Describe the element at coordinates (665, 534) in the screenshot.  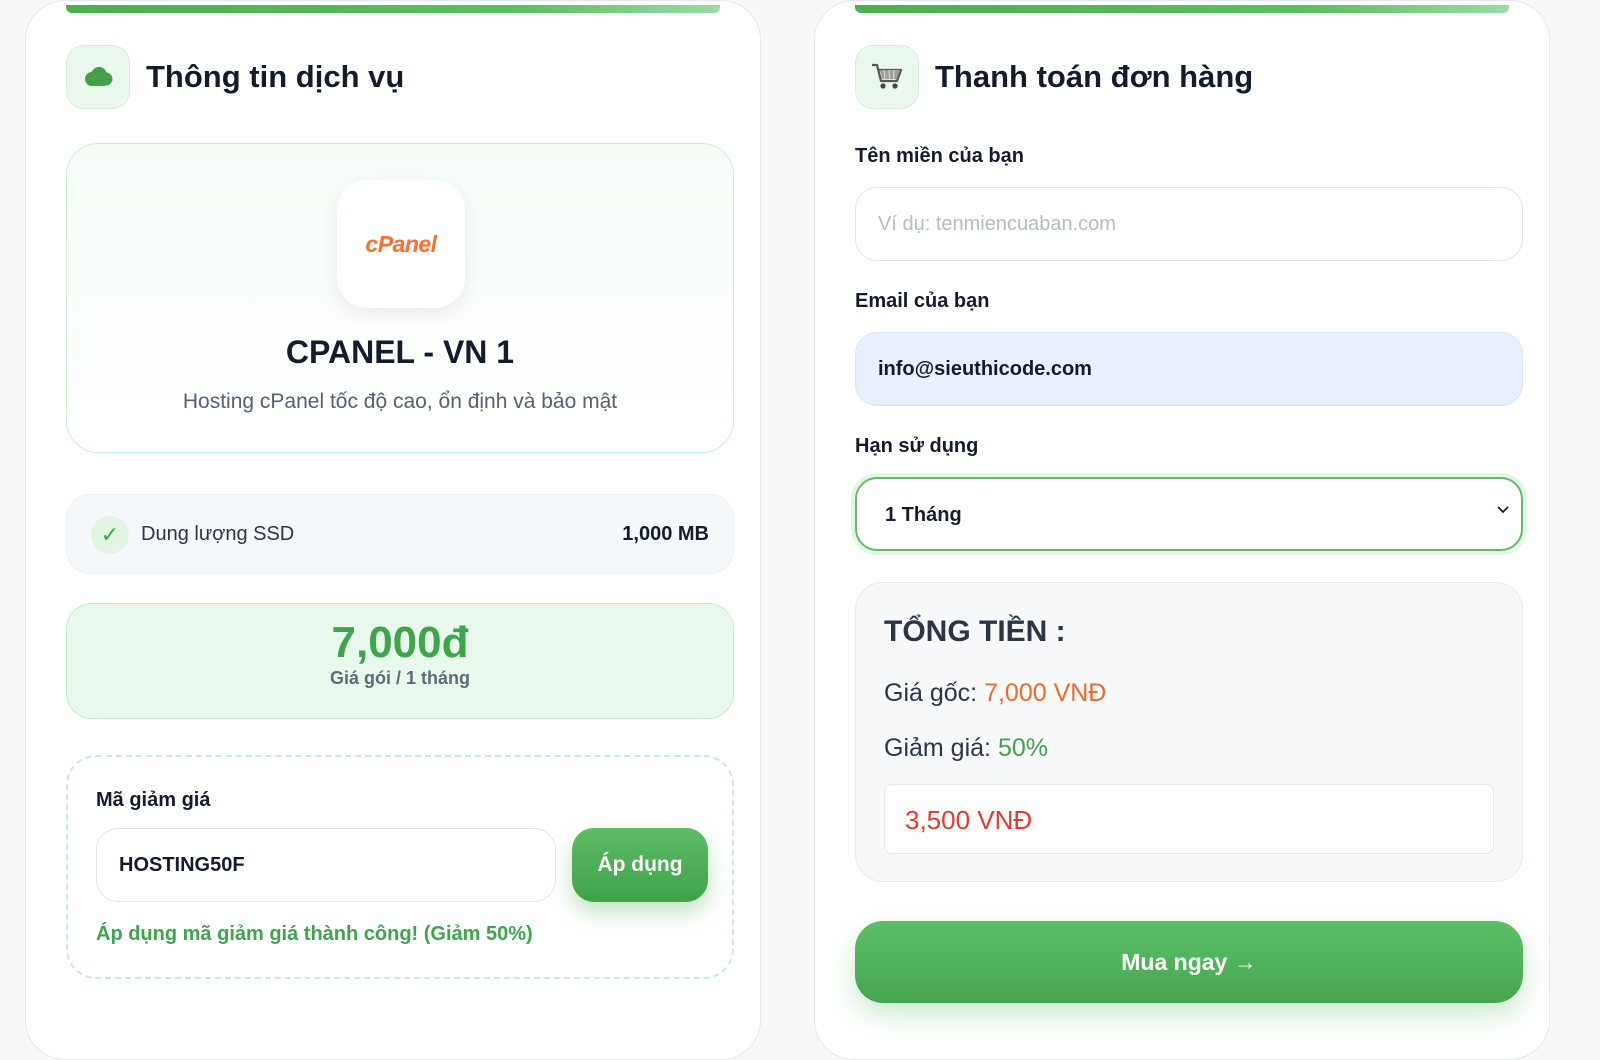
I see `feature-value: 1,000 MB` at that location.